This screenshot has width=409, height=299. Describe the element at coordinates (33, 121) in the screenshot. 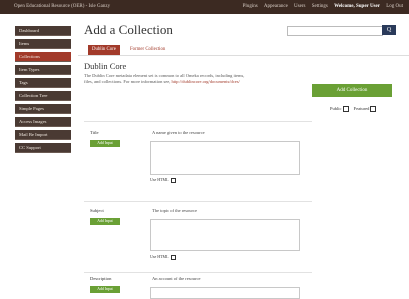

I see `sidebar-item-label: Access Images` at that location.